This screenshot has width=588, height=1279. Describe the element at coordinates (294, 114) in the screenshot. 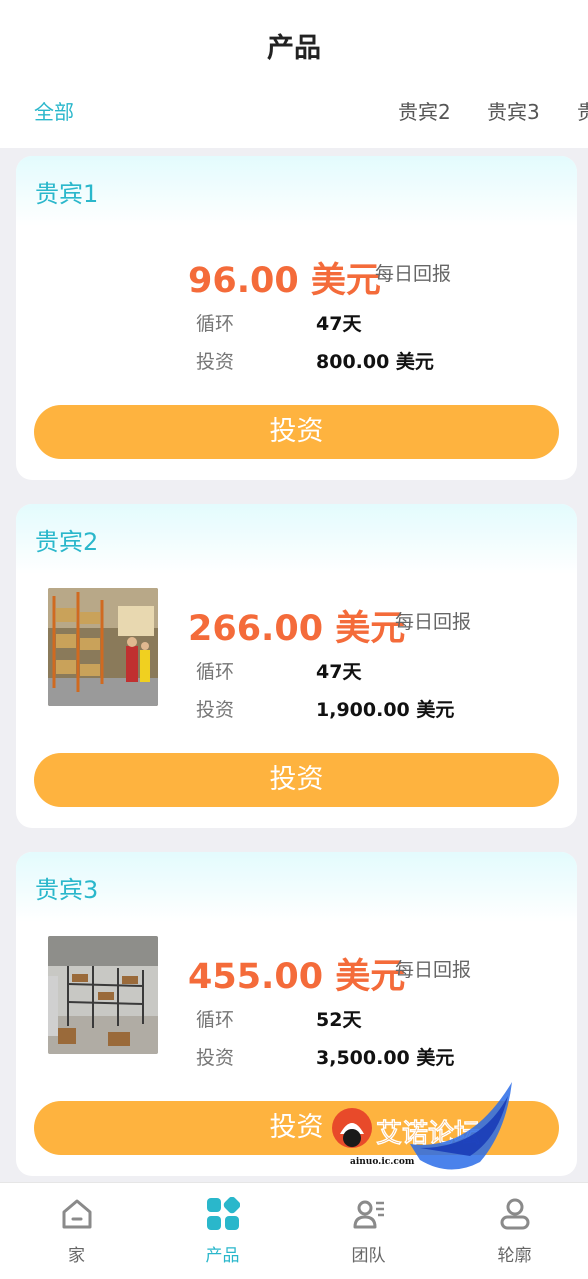

I see `category-tabs: 全部 贵宾2 贵宾3 贵` at that location.